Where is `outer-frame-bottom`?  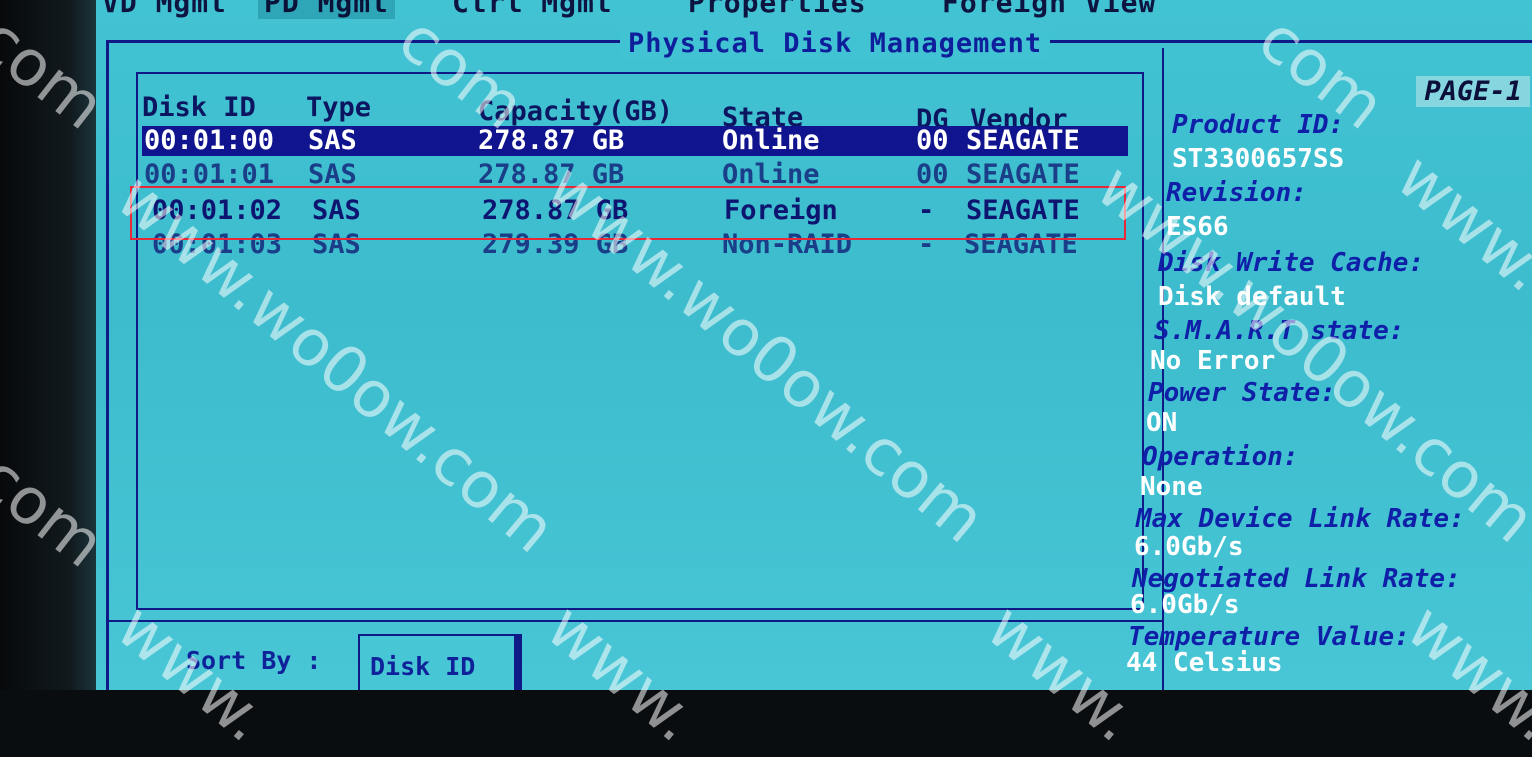
outer-frame-bottom is located at coordinates (634, 621).